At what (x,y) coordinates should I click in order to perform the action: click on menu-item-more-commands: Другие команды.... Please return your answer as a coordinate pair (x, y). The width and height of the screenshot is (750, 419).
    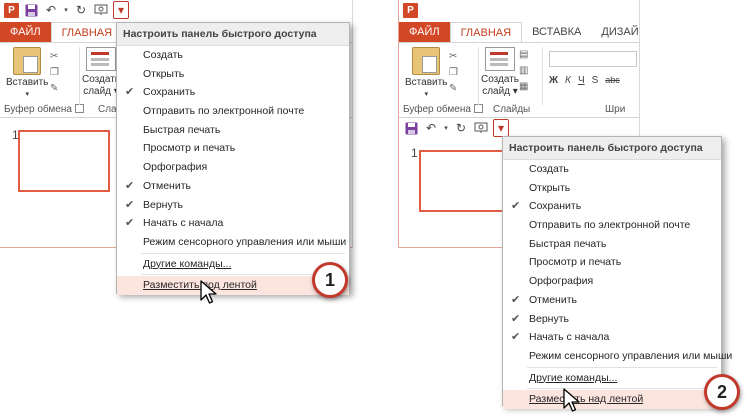
    Looking at the image, I should click on (612, 378).